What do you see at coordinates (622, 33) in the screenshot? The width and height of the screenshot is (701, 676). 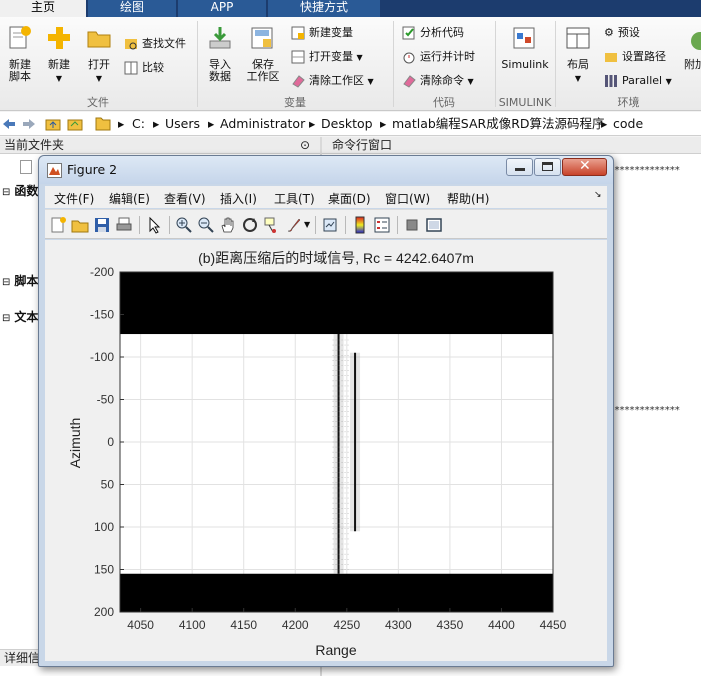 I see `preferences-button: ⚙ 预设` at bounding box center [622, 33].